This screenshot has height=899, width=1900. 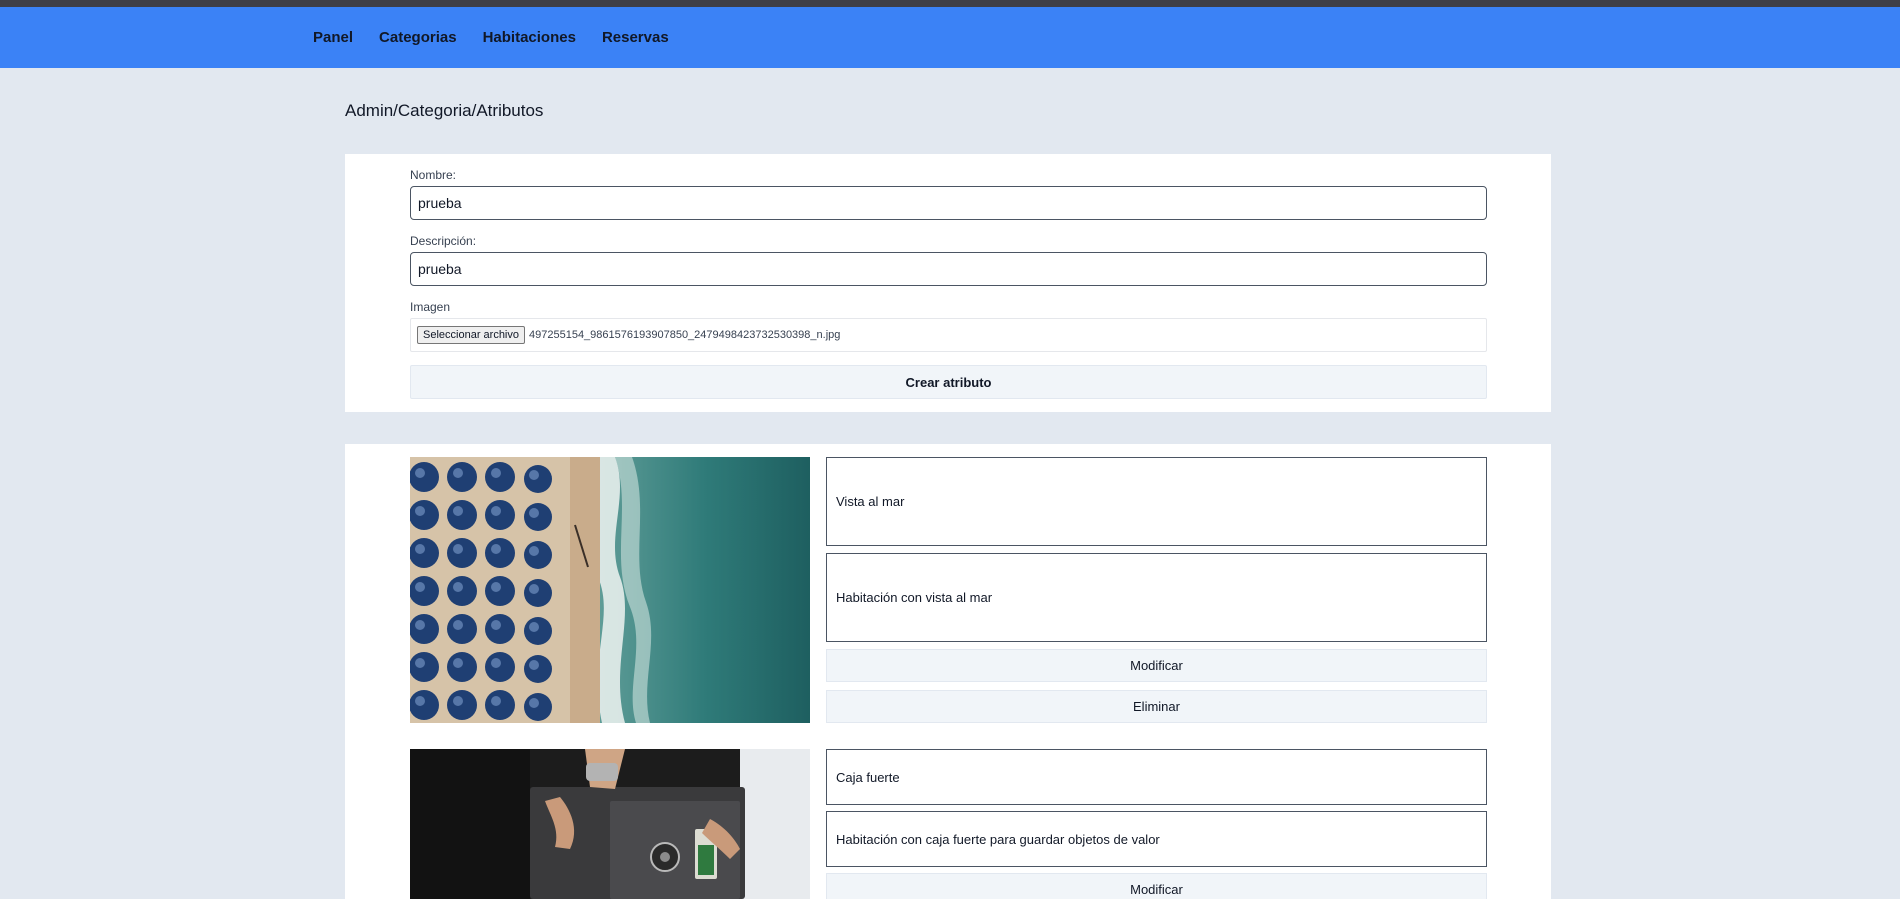 I want to click on attribute-description-field: Habitación con vista al mar, so click(x=1156, y=597).